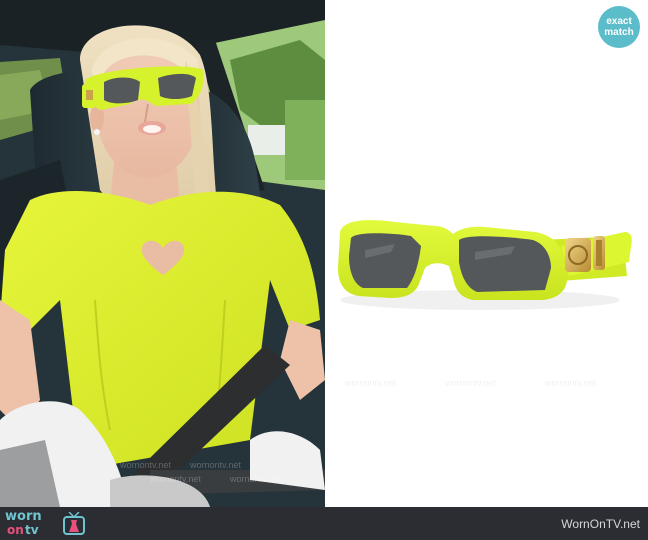 Image resolution: width=648 pixels, height=540 pixels. I want to click on logo-tv-text: tv, so click(32, 530).